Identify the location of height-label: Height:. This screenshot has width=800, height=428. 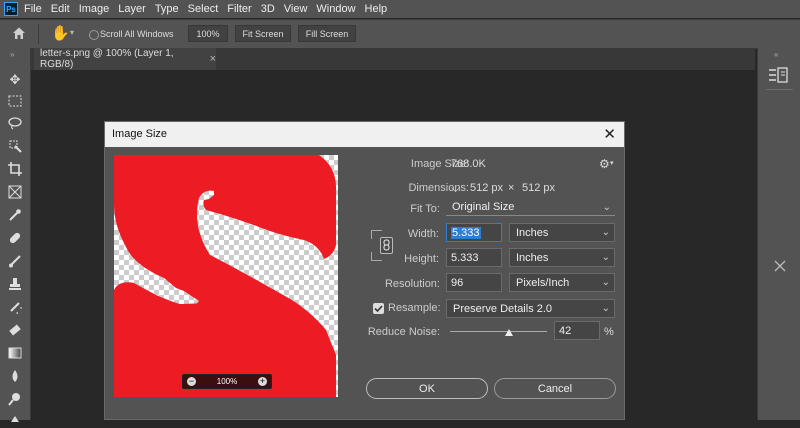
(421, 259).